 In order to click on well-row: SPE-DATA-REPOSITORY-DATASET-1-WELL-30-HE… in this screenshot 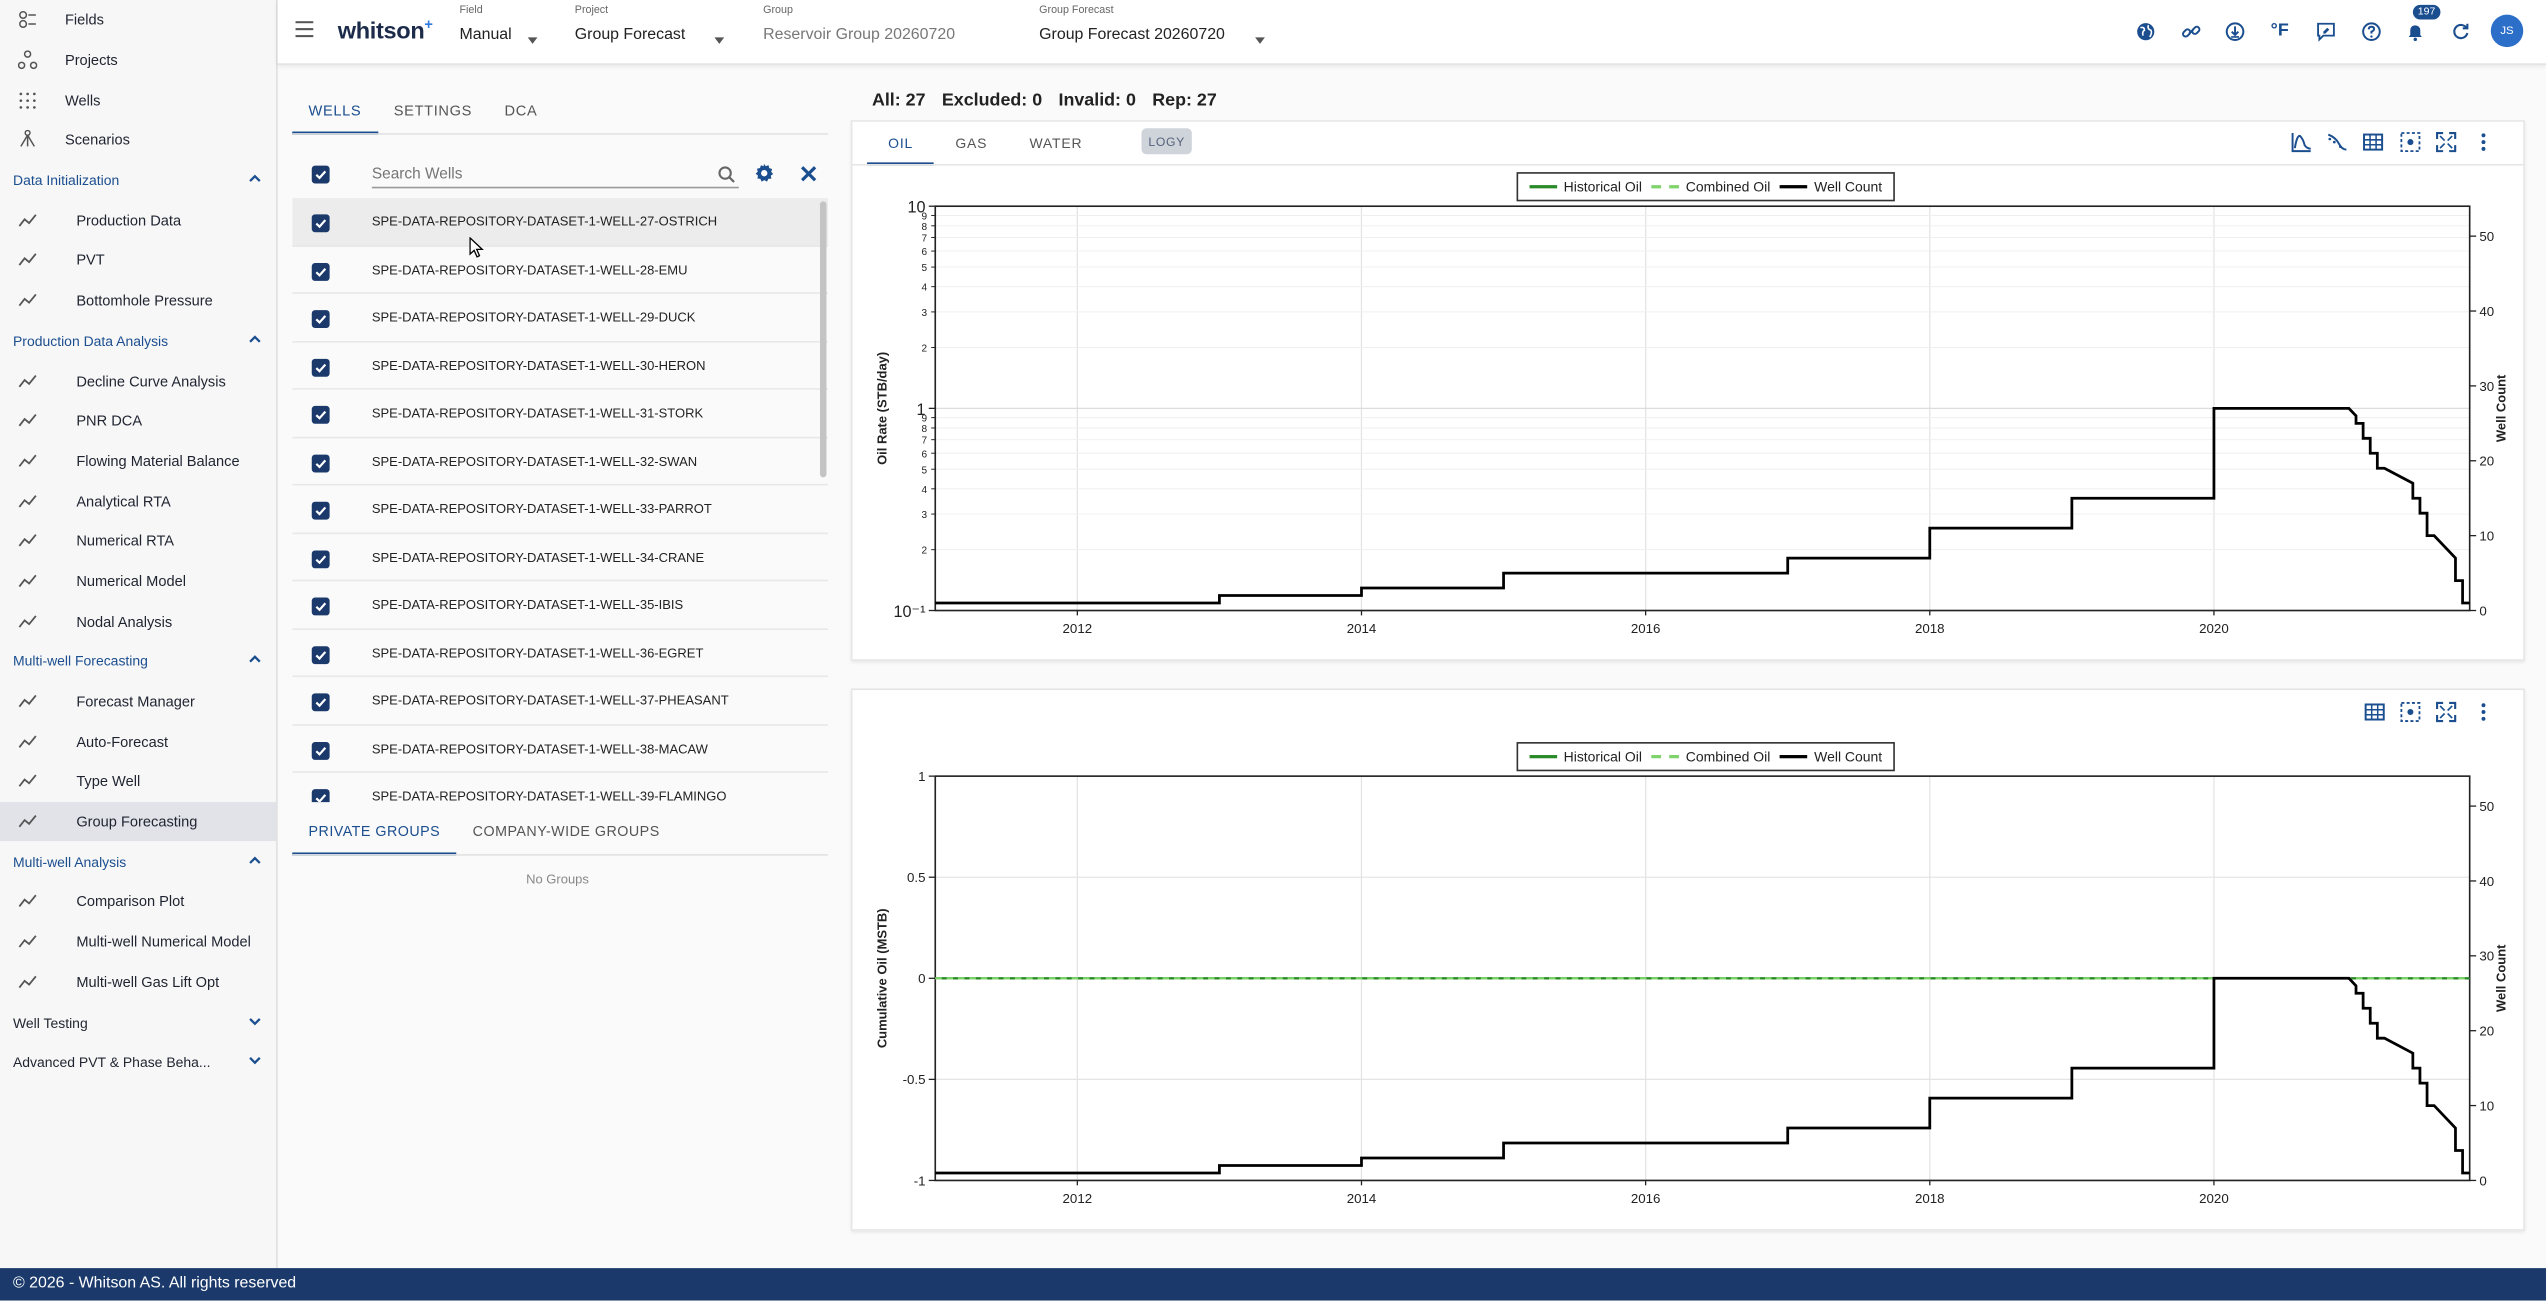, I will do `click(560, 366)`.